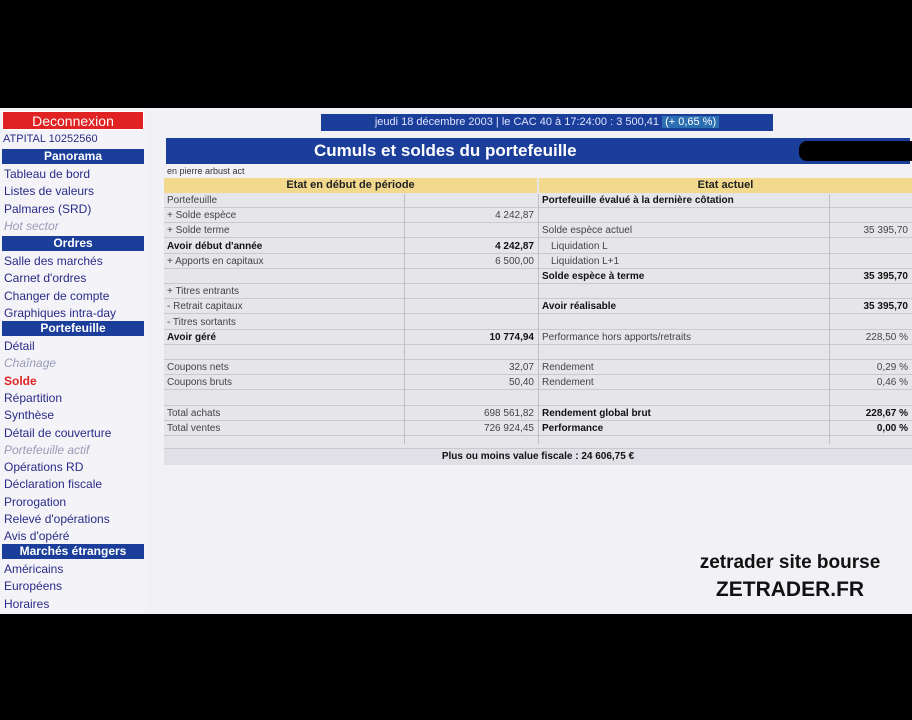 This screenshot has width=912, height=720. I want to click on sidebar-item: Horaires, so click(26, 604).